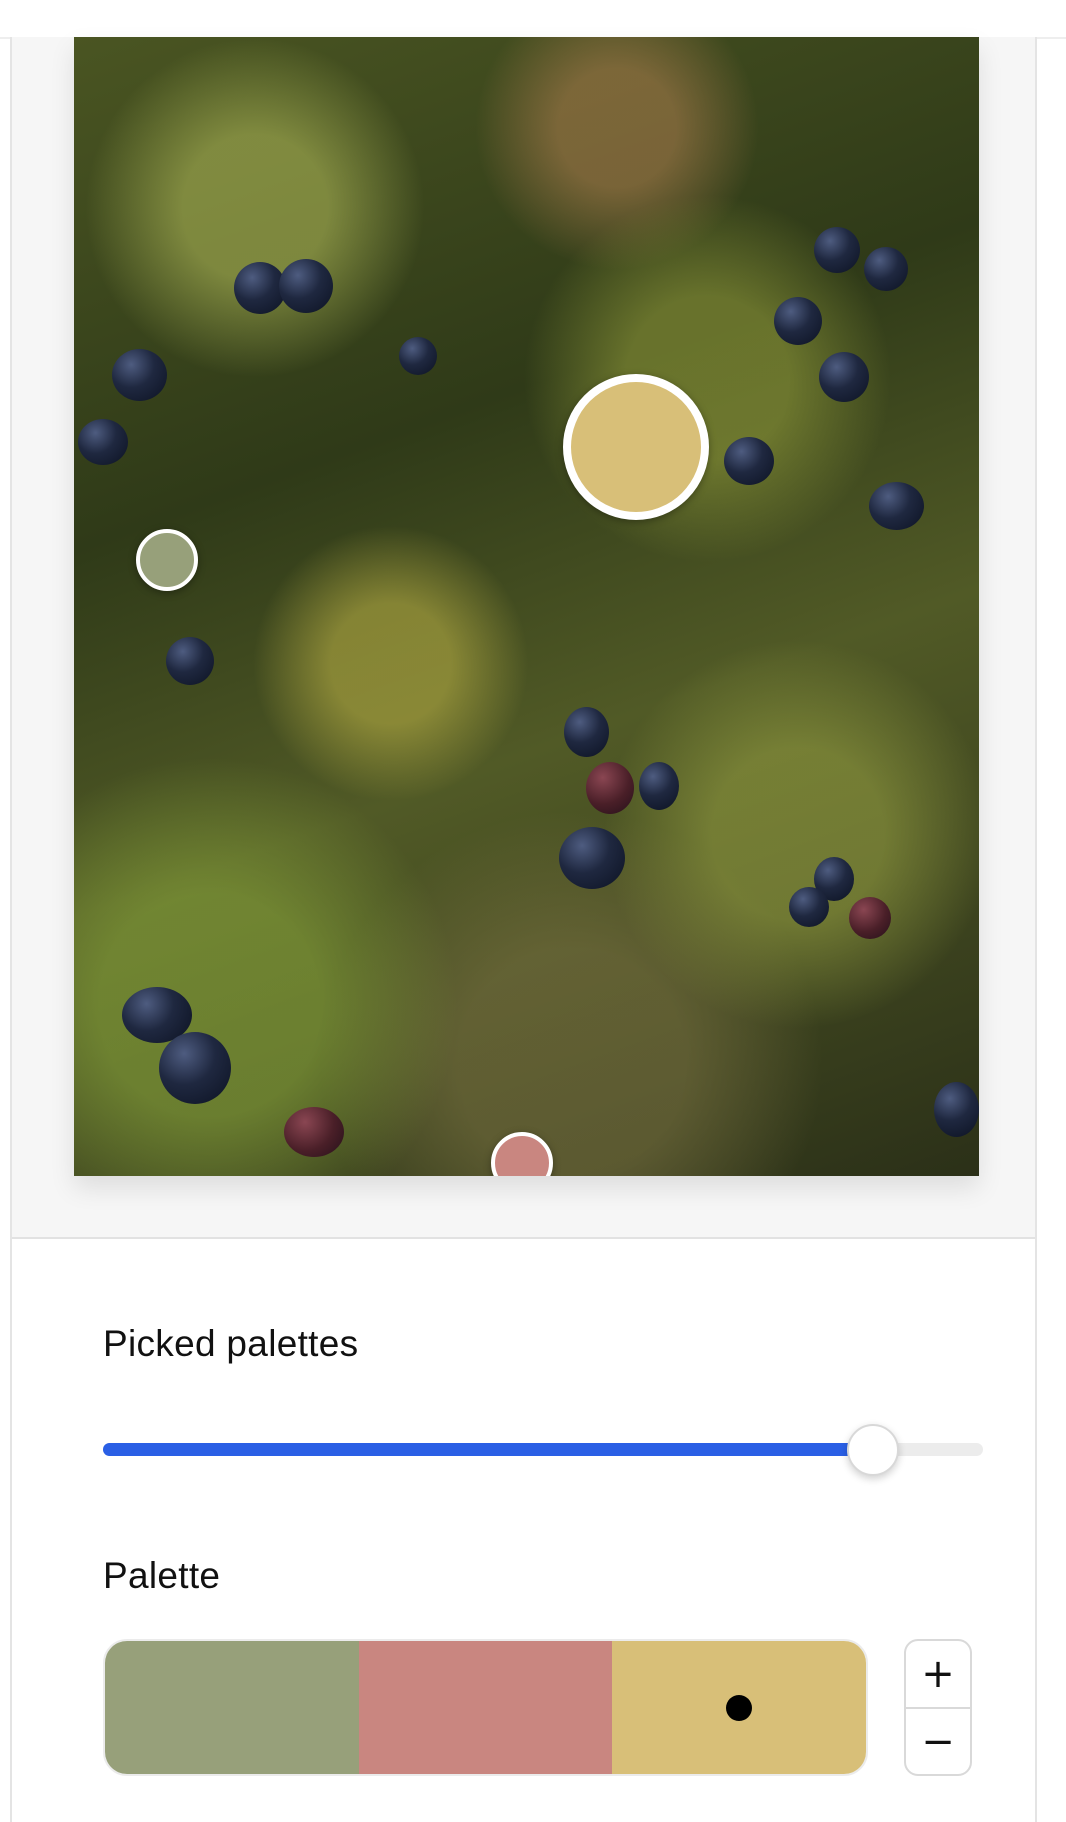 The width and height of the screenshot is (1066, 1822). What do you see at coordinates (938, 1707) in the screenshot?
I see `palette-size-stepper: + −` at bounding box center [938, 1707].